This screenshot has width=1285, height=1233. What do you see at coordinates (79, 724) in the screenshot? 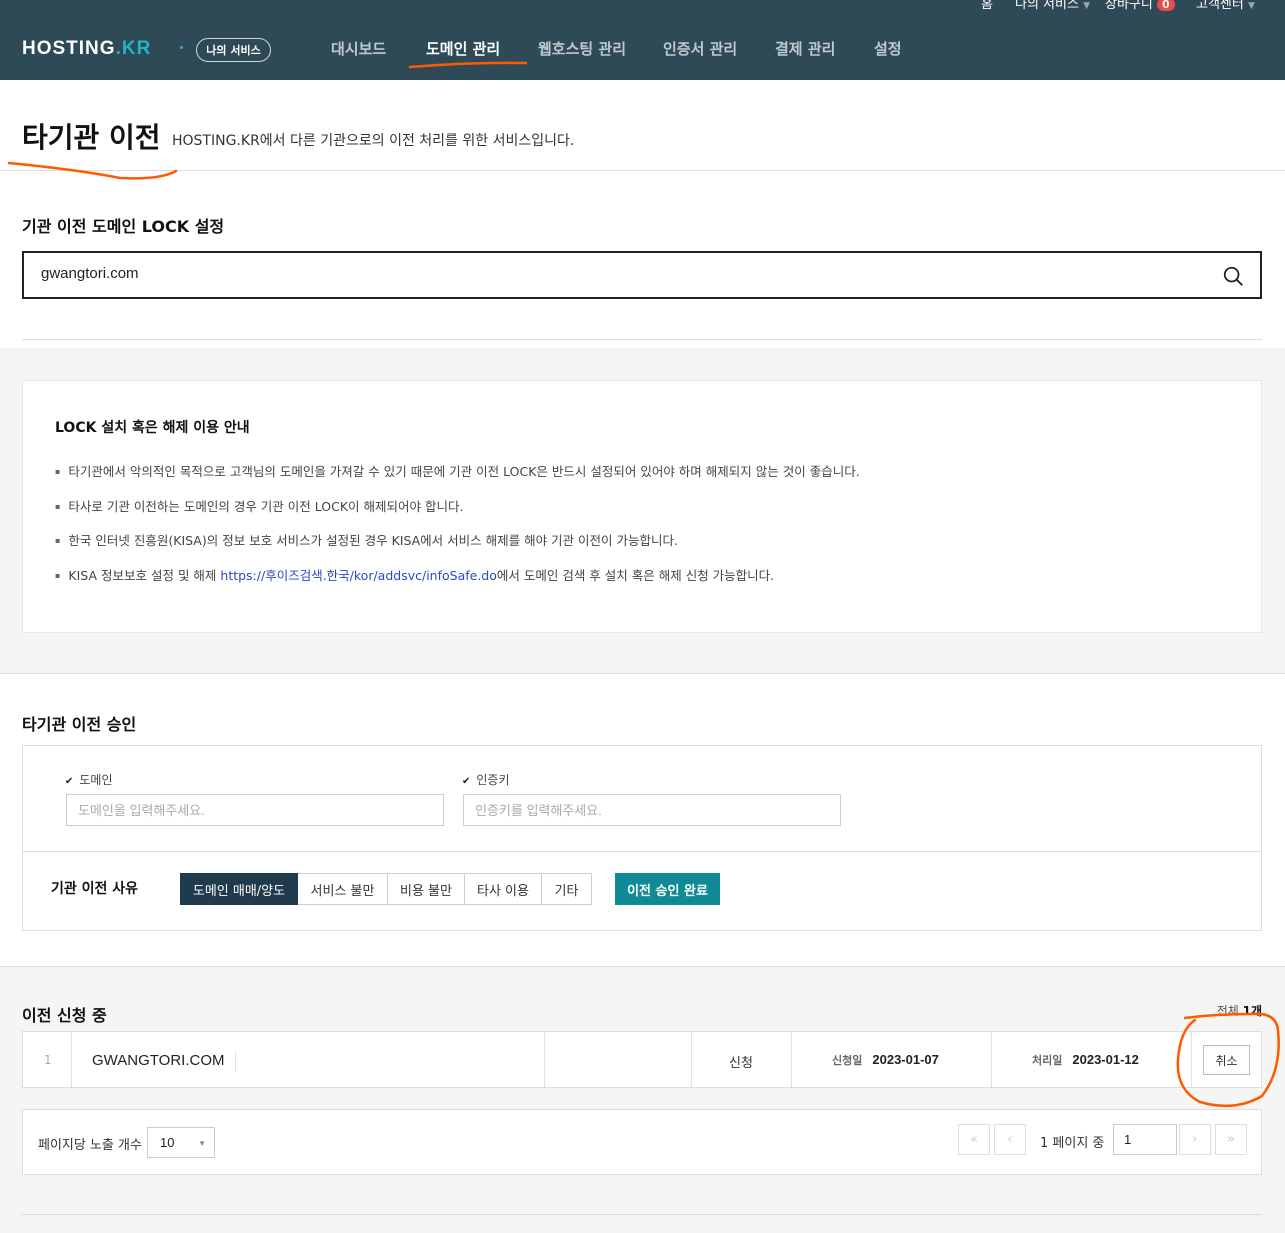
I see `approve-section-title: 타기관 이전 승인` at bounding box center [79, 724].